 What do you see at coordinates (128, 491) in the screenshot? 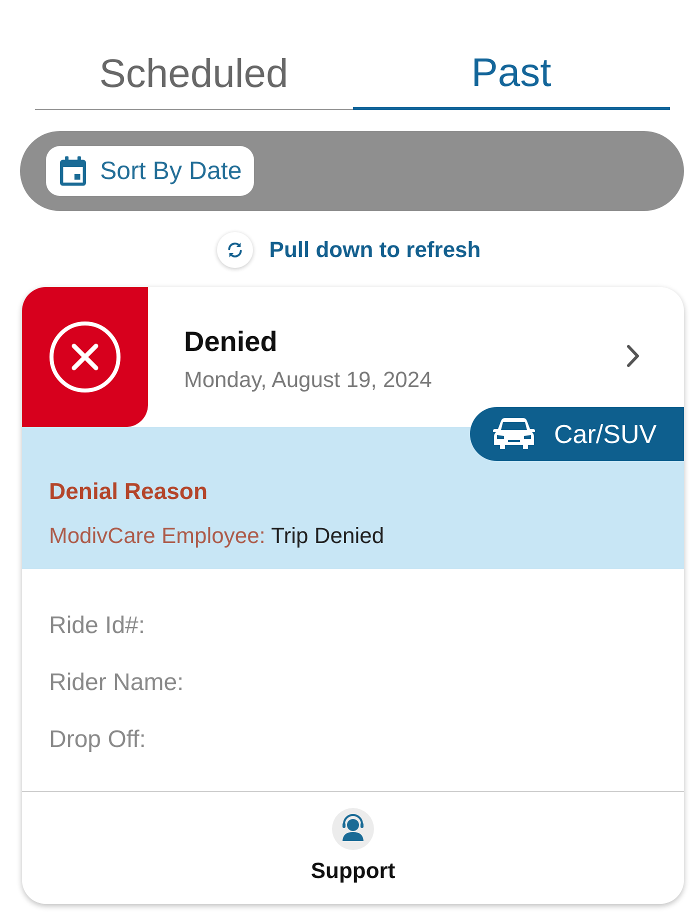
I see `denial-reason-title: Denial Reason` at bounding box center [128, 491].